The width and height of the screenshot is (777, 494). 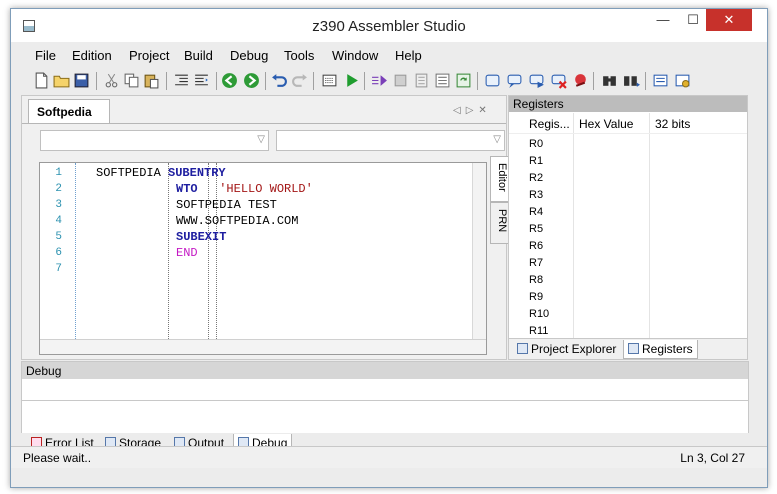 What do you see at coordinates (539, 331) in the screenshot?
I see `register-row: R11` at bounding box center [539, 331].